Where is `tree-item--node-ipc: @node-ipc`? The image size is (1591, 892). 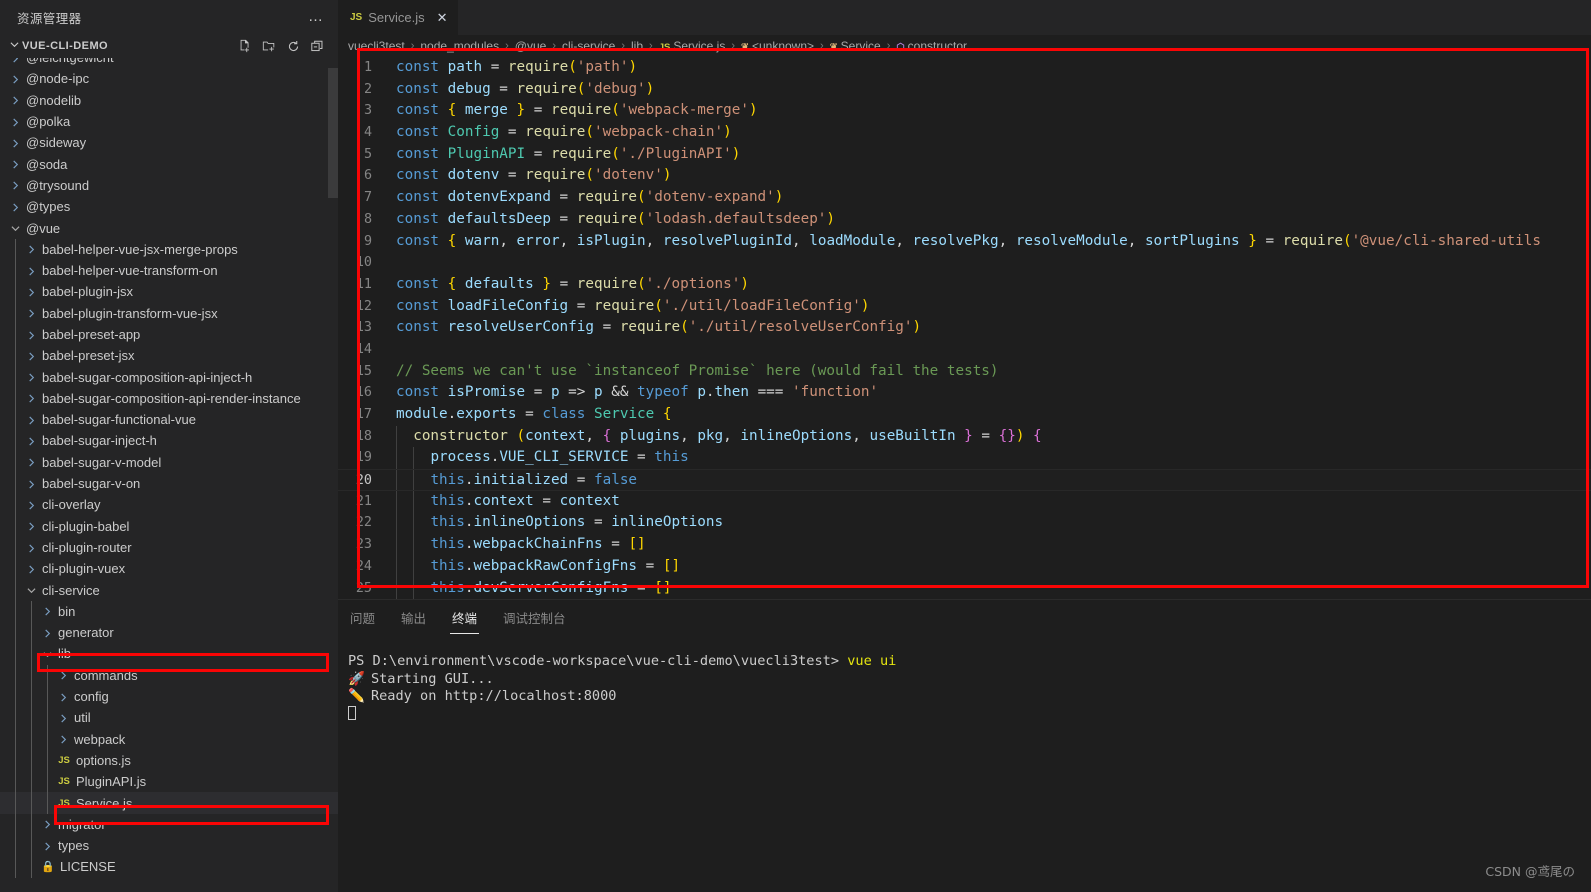
tree-item--node-ipc: @node-ipc is located at coordinates (169, 78).